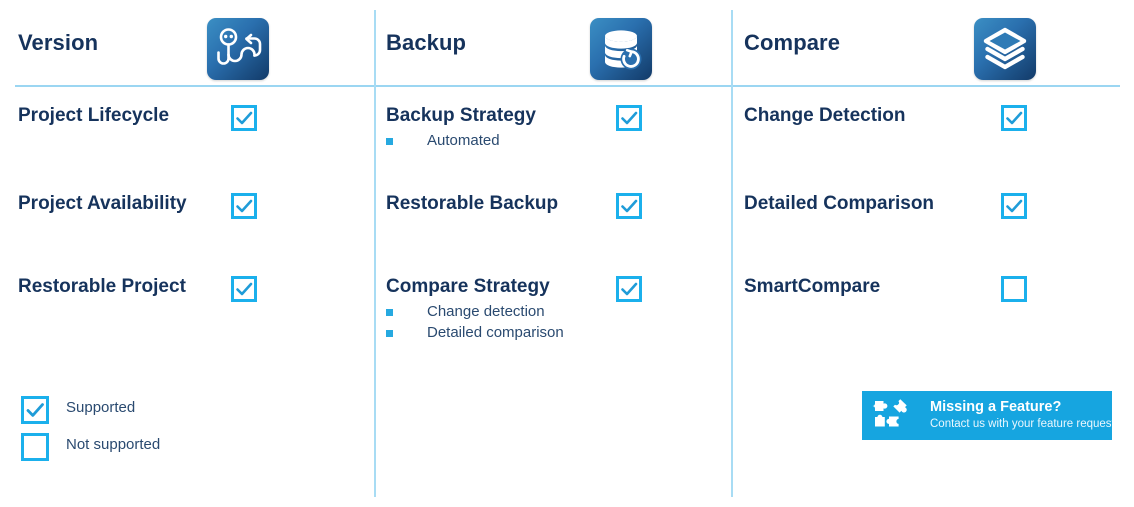 The width and height of the screenshot is (1134, 507). Describe the element at coordinates (426, 42) in the screenshot. I see `column-title-backup: Backup` at that location.